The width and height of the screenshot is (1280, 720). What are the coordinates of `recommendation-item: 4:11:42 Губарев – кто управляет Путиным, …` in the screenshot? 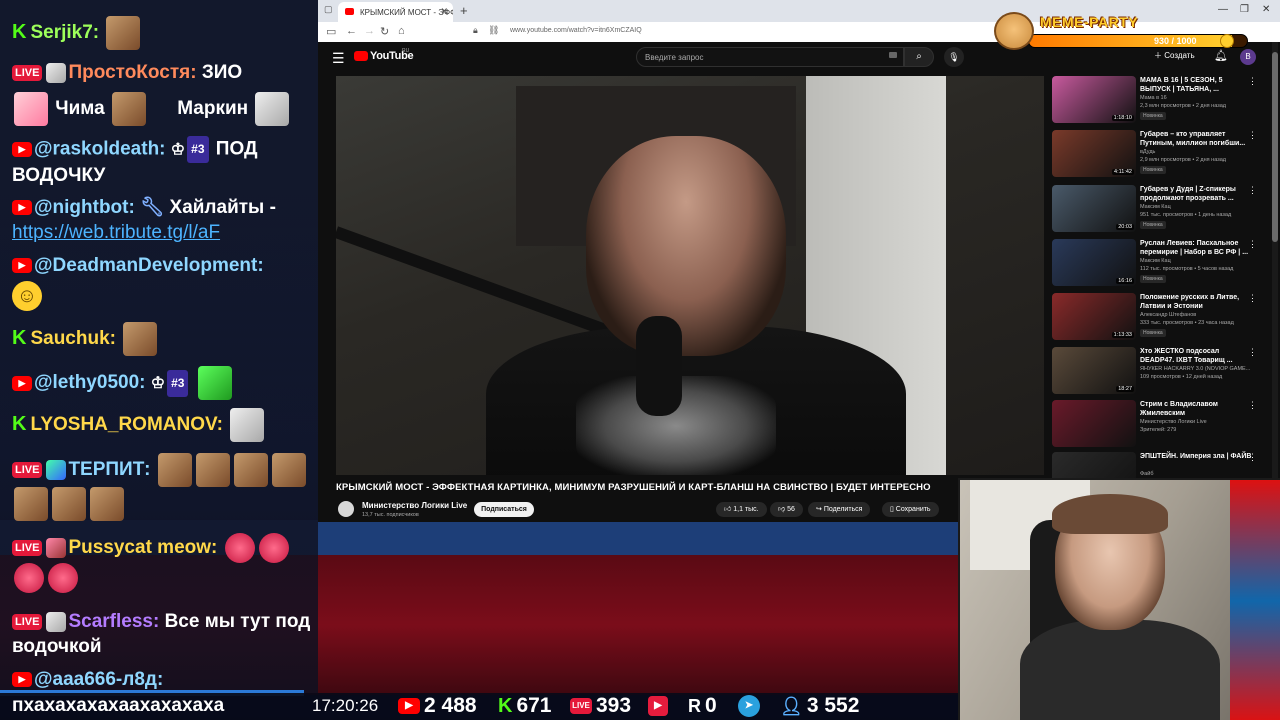 It's located at (1162, 155).